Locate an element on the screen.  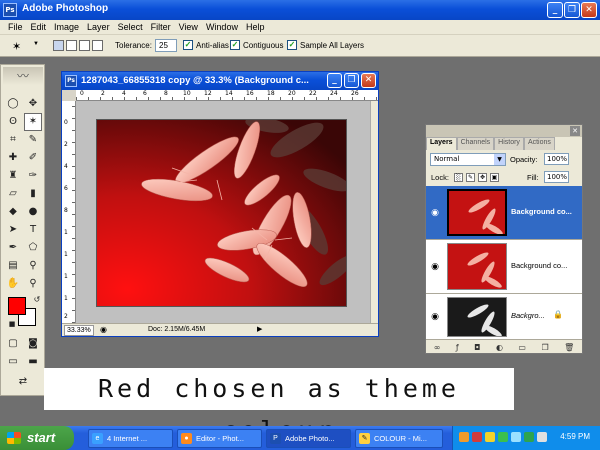
layer-style-icon: ƒ is located at coordinates (457, 347).